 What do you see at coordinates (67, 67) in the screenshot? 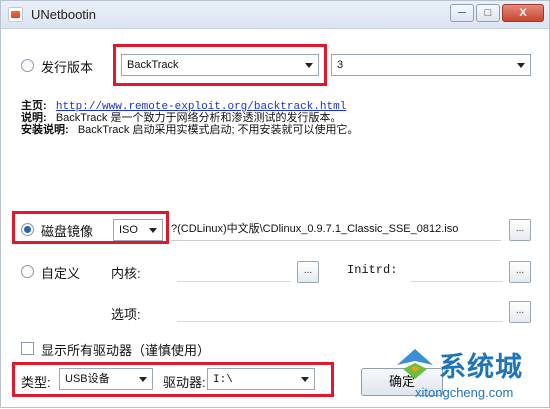
I see `distribution-label: 发行版本` at bounding box center [67, 67].